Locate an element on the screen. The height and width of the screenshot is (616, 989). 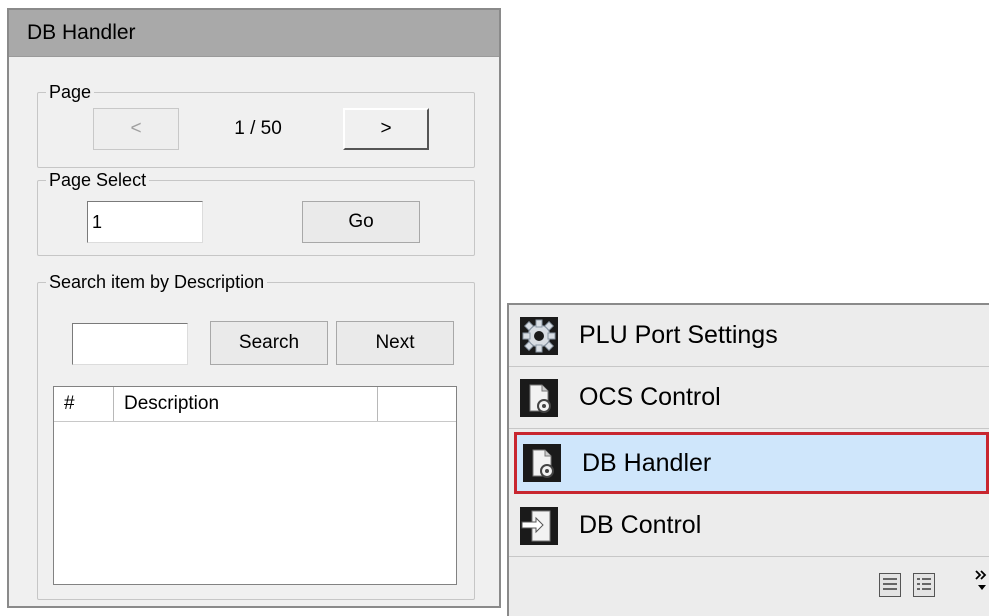
page-group: Page < 1 / 50 > is located at coordinates (256, 124).